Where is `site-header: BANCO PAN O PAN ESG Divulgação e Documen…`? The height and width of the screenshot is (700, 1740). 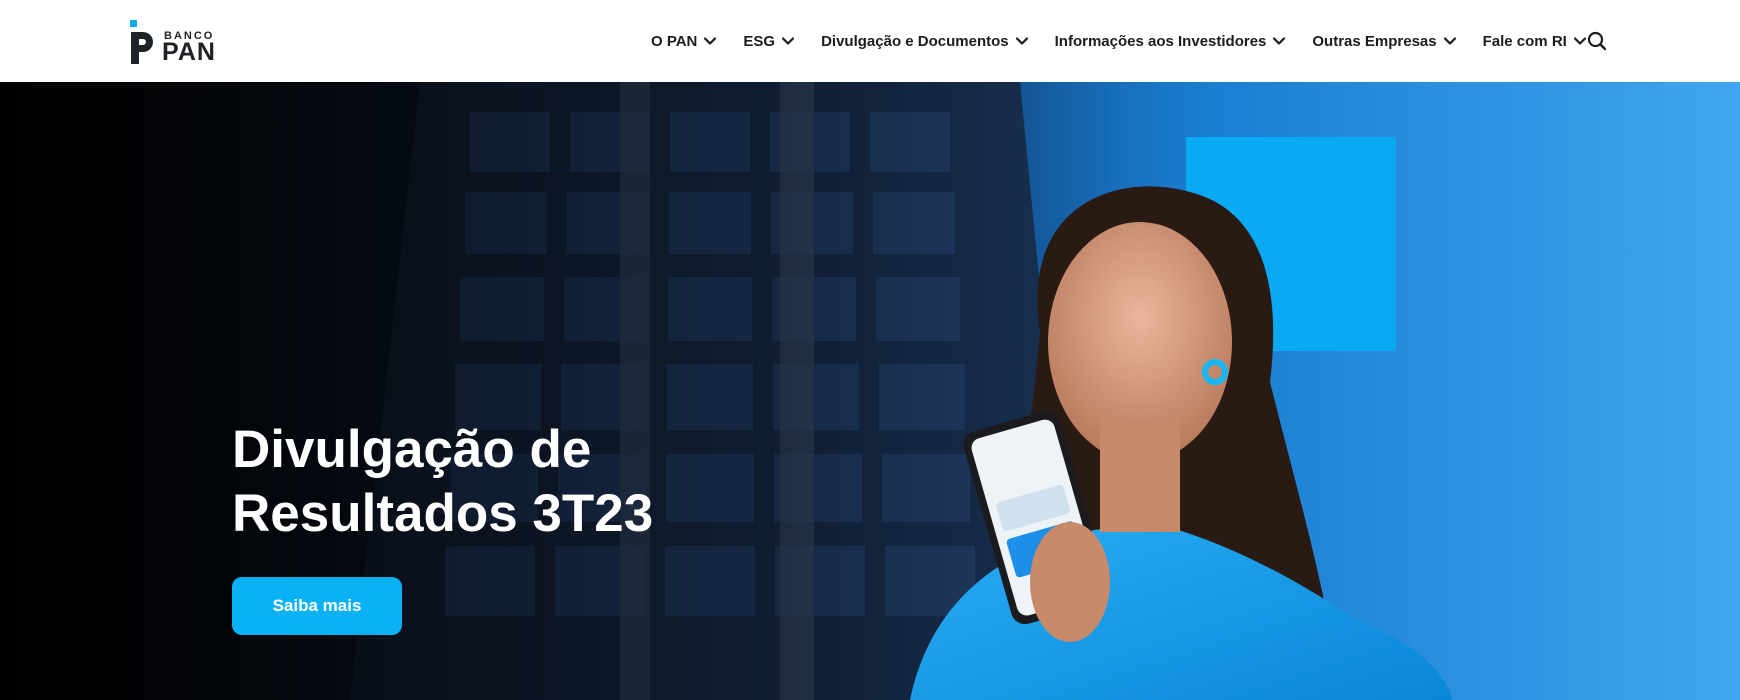 site-header: BANCO PAN O PAN ESG Divulgação e Documen… is located at coordinates (870, 41).